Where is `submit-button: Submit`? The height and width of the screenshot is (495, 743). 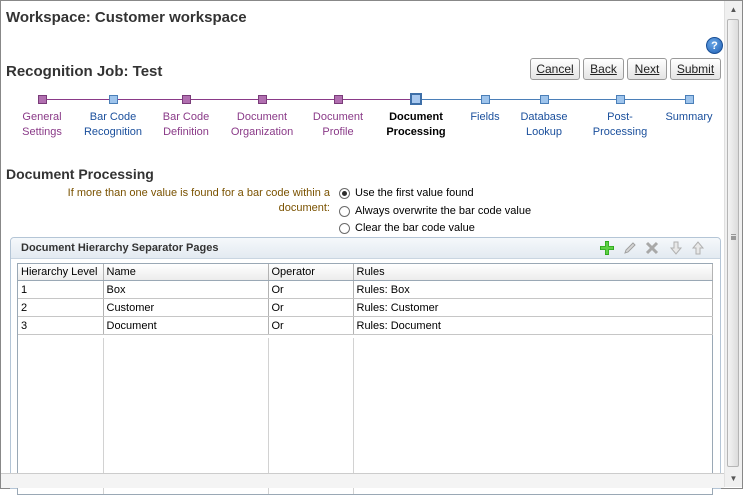 submit-button: Submit is located at coordinates (695, 69).